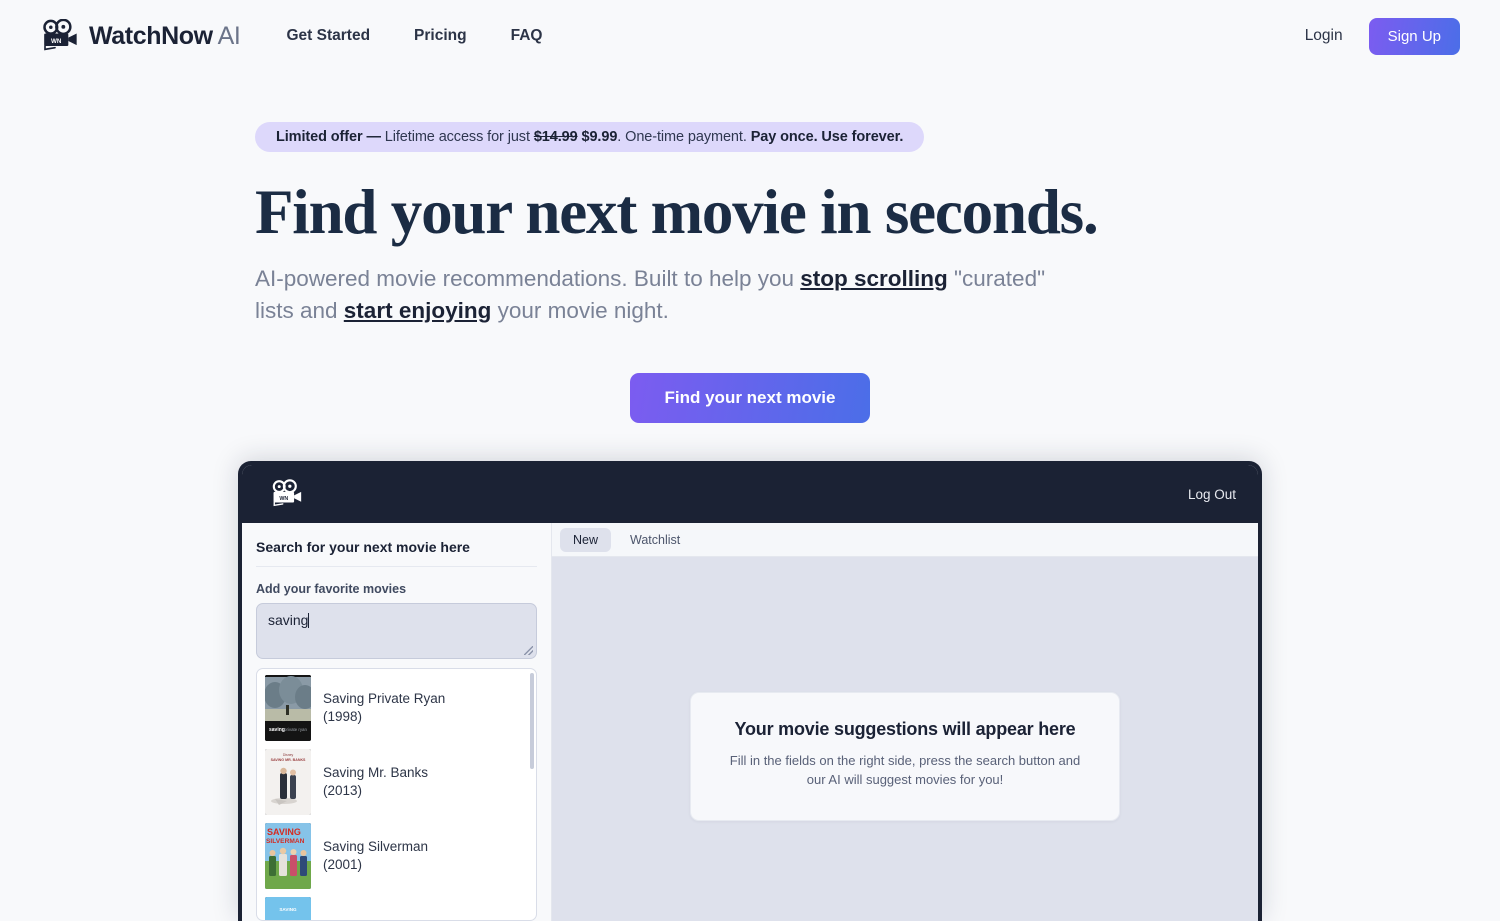 Image resolution: width=1500 pixels, height=921 pixels. Describe the element at coordinates (532, 721) in the screenshot. I see `suggestion-list-scrollbar` at that location.